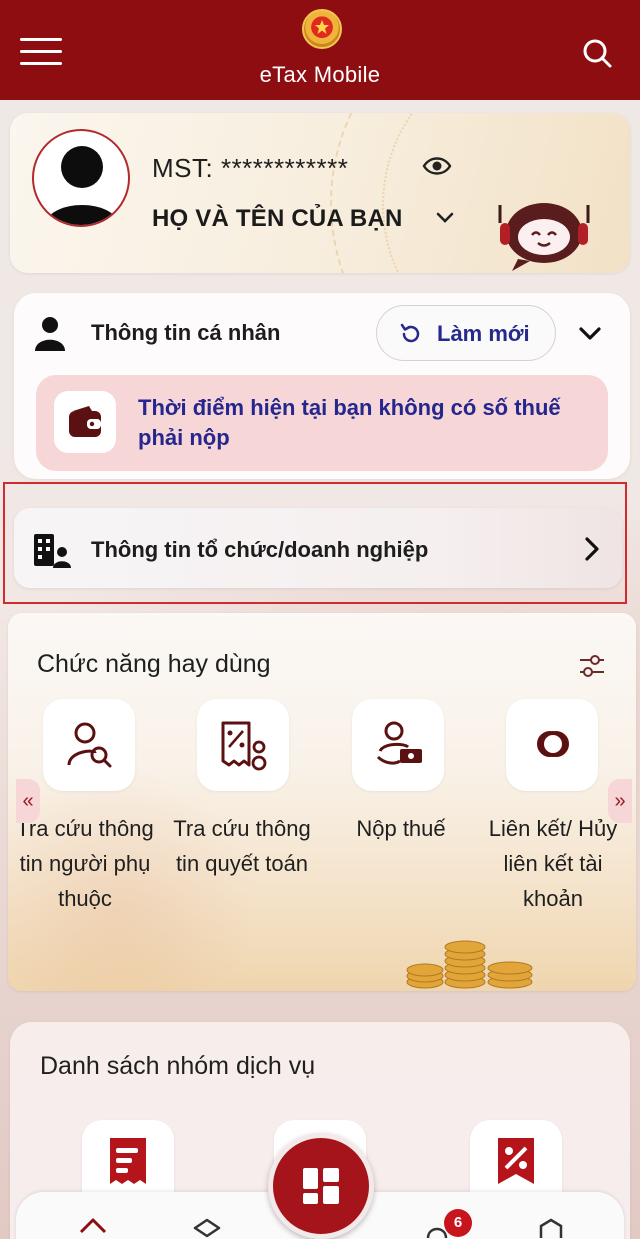  What do you see at coordinates (50, 333) in the screenshot?
I see `person-icon` at bounding box center [50, 333].